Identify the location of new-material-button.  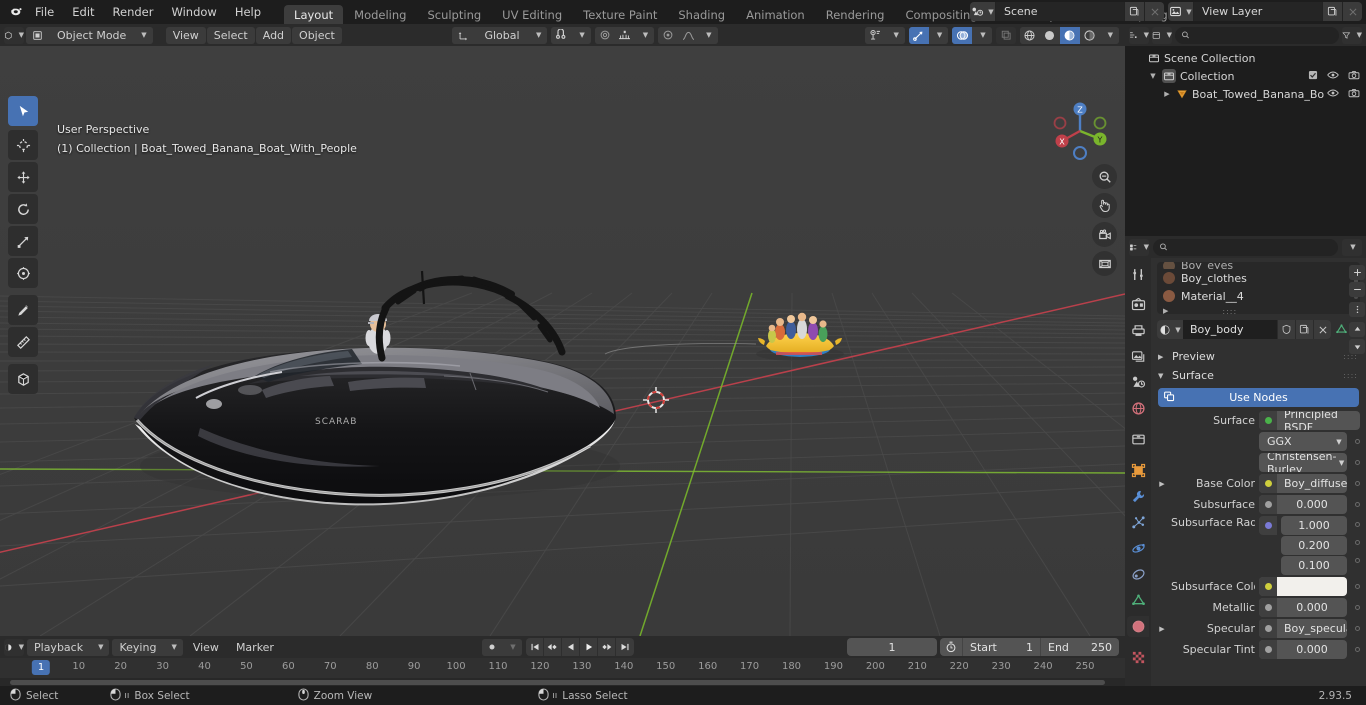
(1304, 329).